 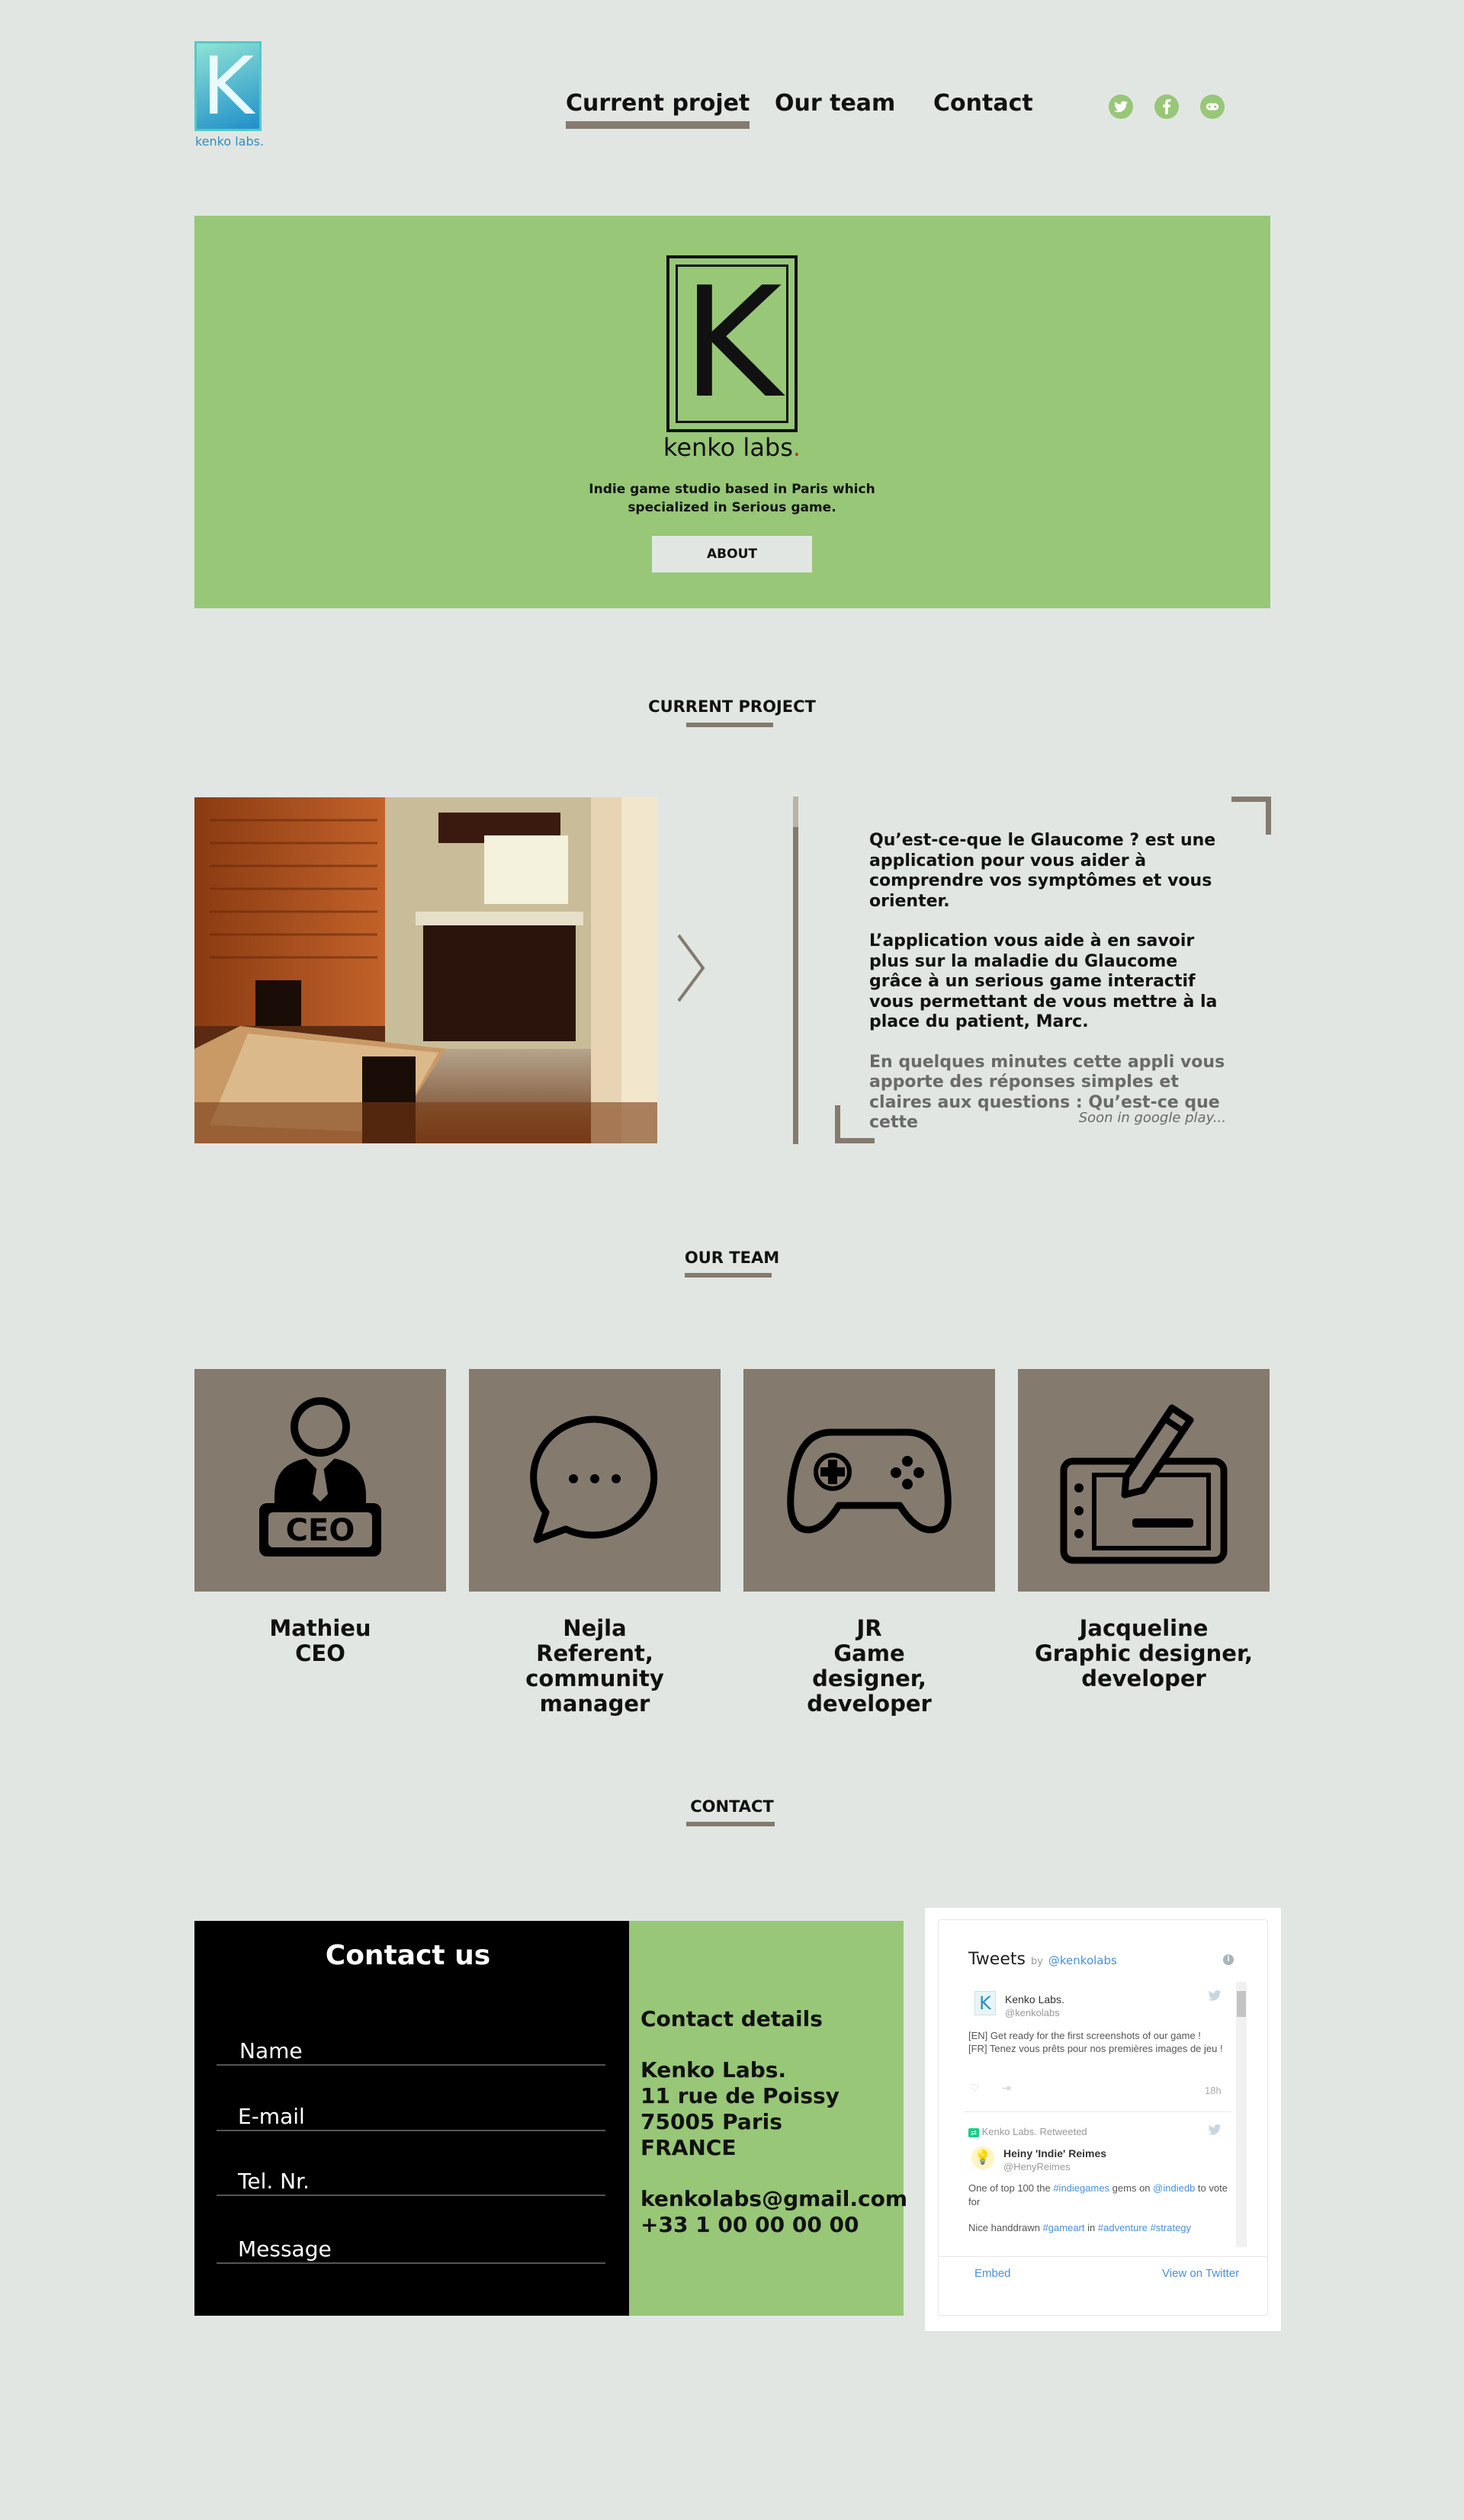 I want to click on contact-phone: +33 1 00 00 00 00, so click(x=749, y=2224).